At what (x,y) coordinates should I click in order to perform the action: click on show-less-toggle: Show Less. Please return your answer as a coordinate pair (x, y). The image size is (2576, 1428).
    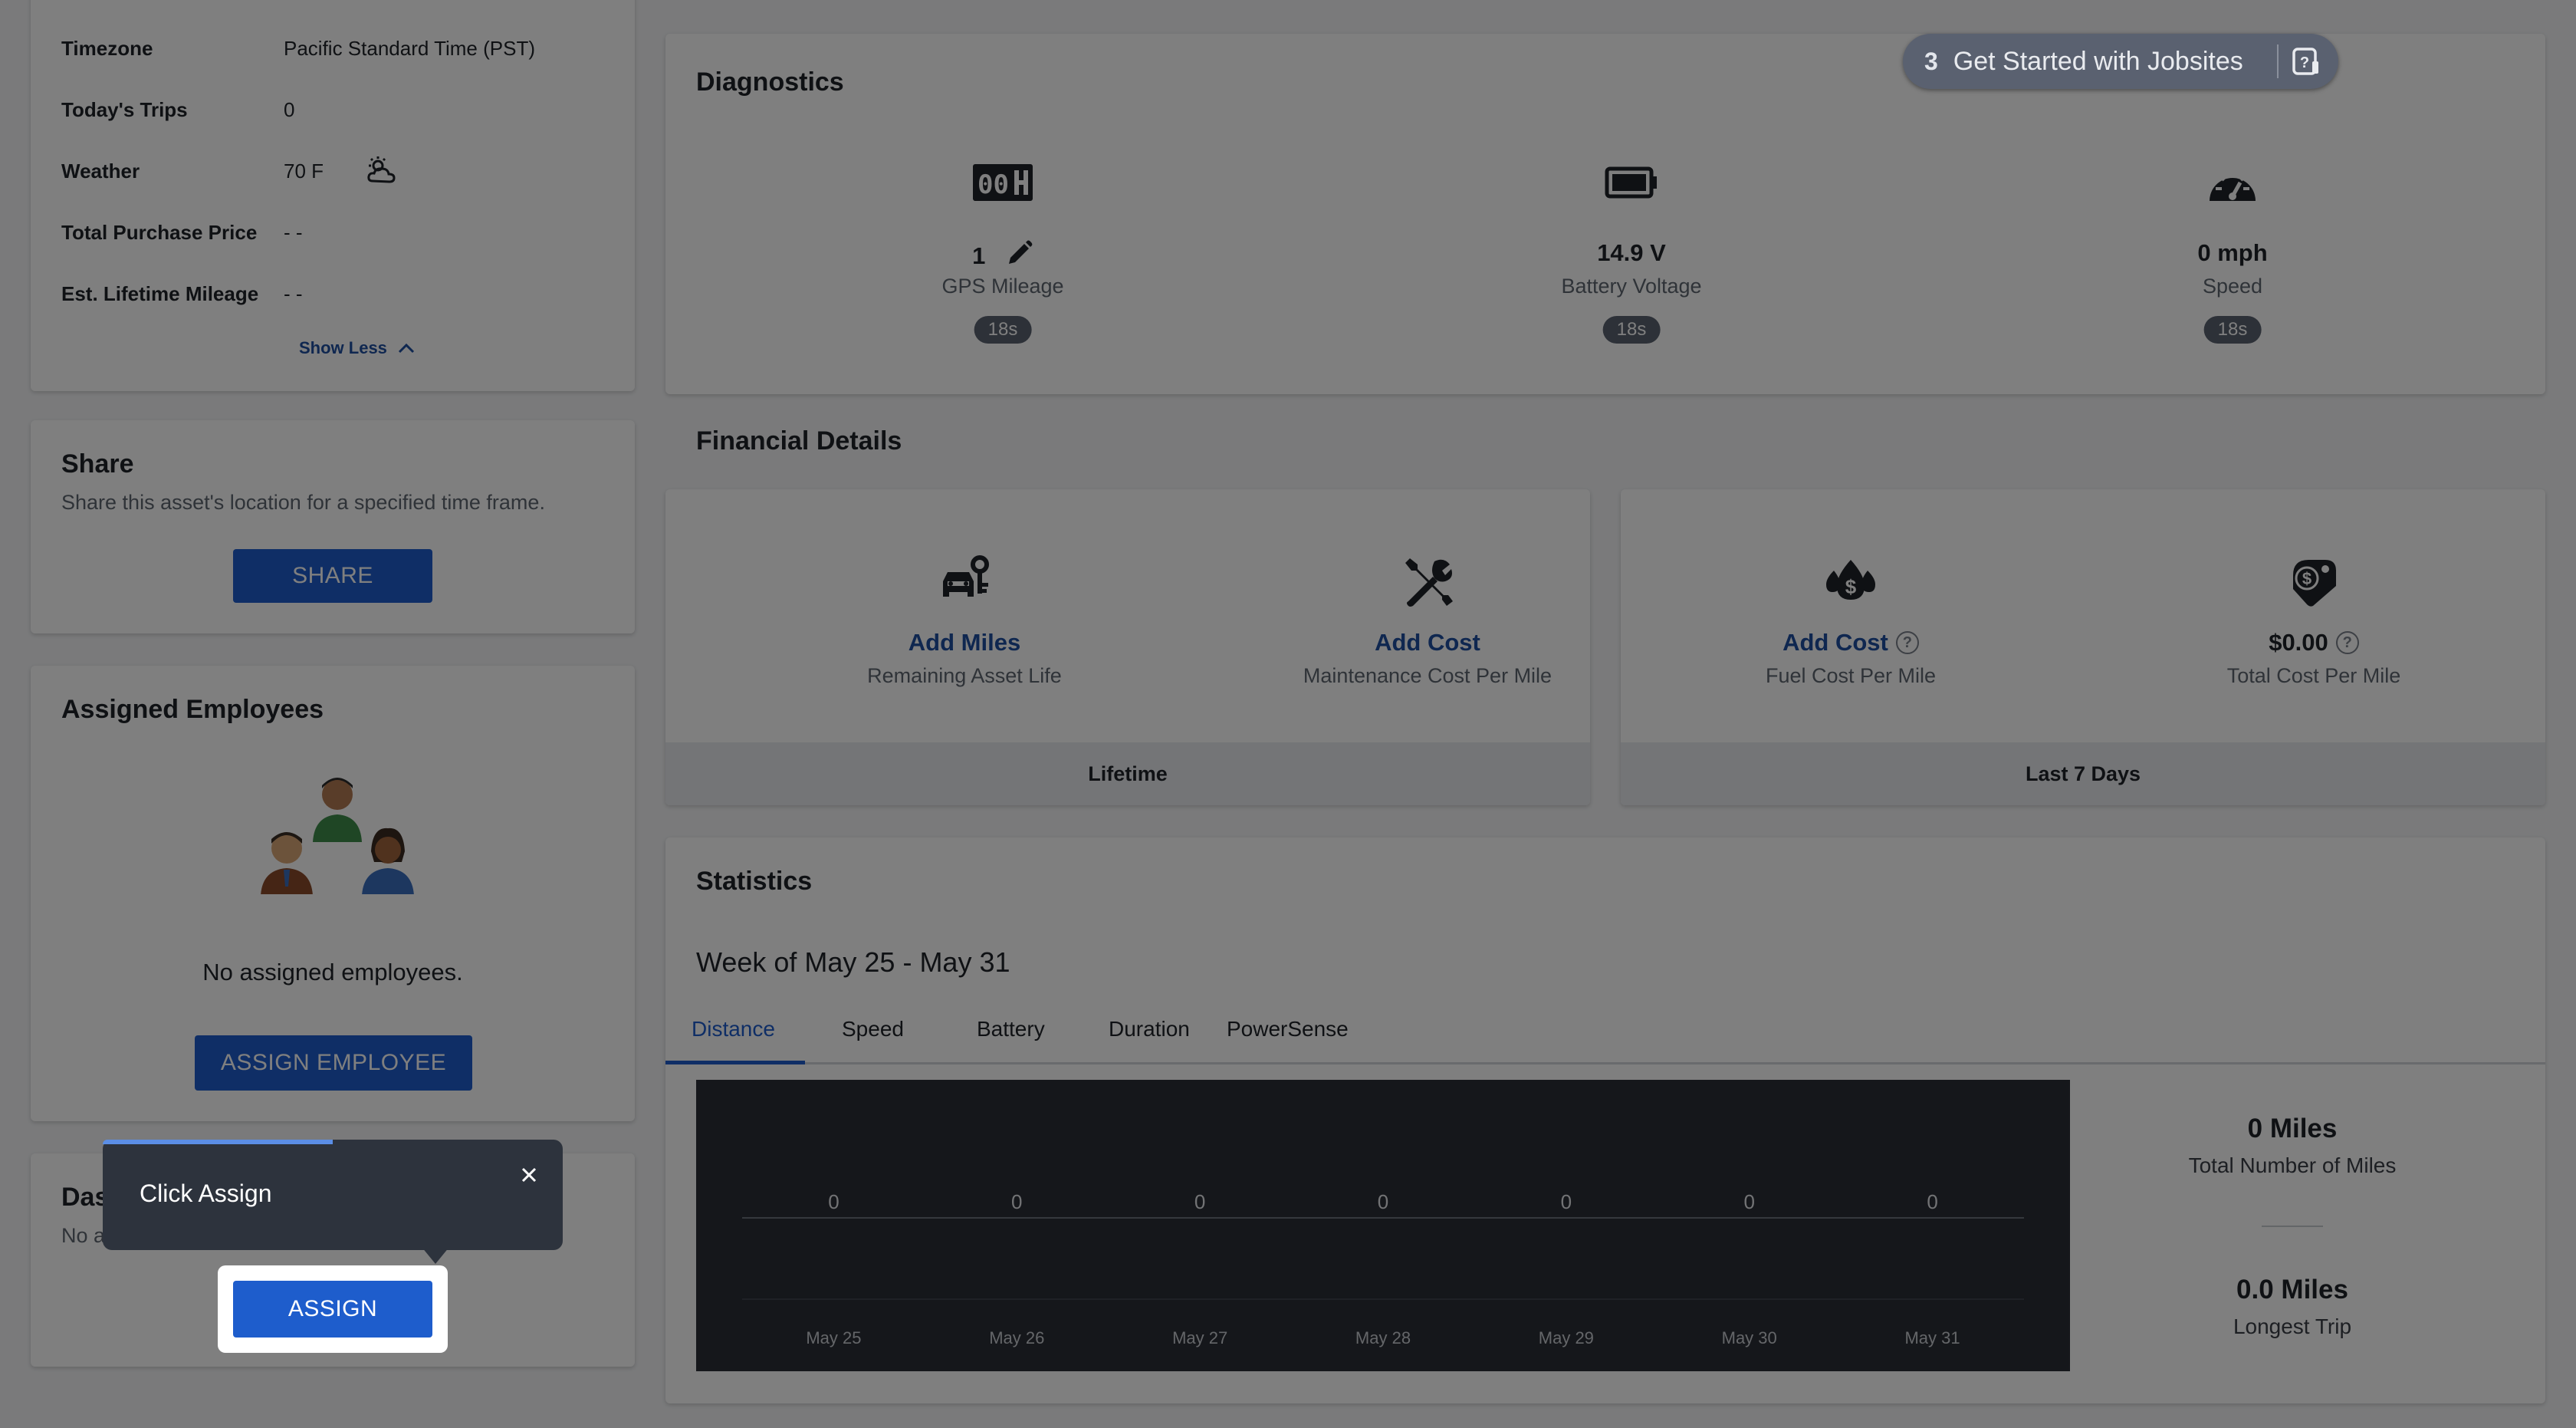
    Looking at the image, I should click on (357, 348).